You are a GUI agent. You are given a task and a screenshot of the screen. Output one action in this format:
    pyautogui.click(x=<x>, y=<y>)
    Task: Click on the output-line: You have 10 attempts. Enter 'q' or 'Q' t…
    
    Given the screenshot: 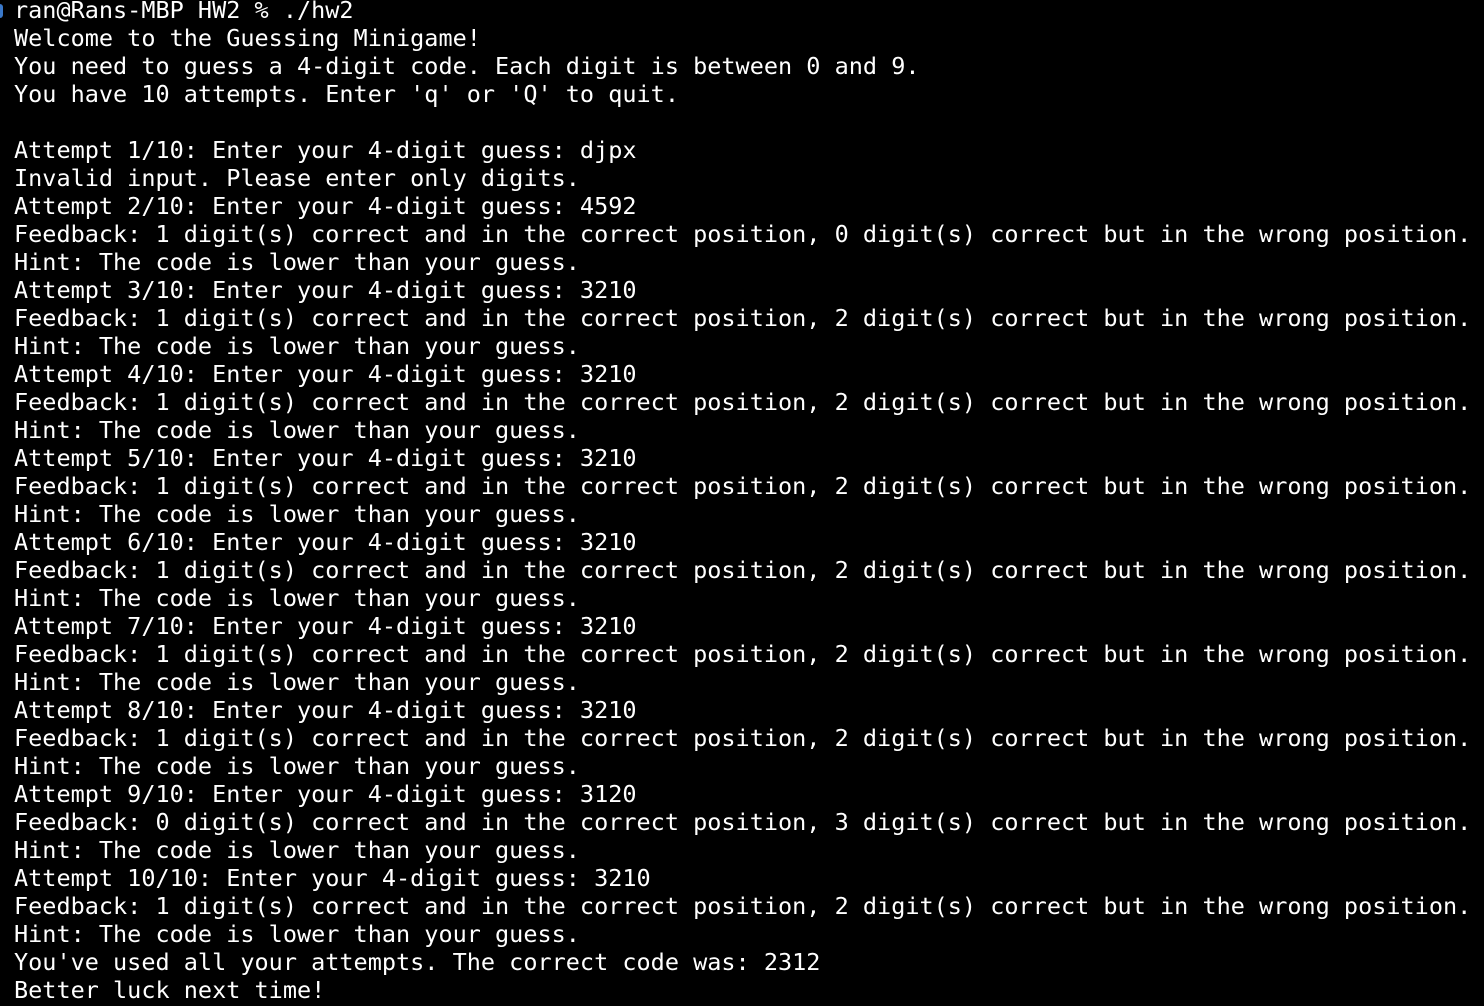 What is the action you would take?
    pyautogui.click(x=346, y=94)
    